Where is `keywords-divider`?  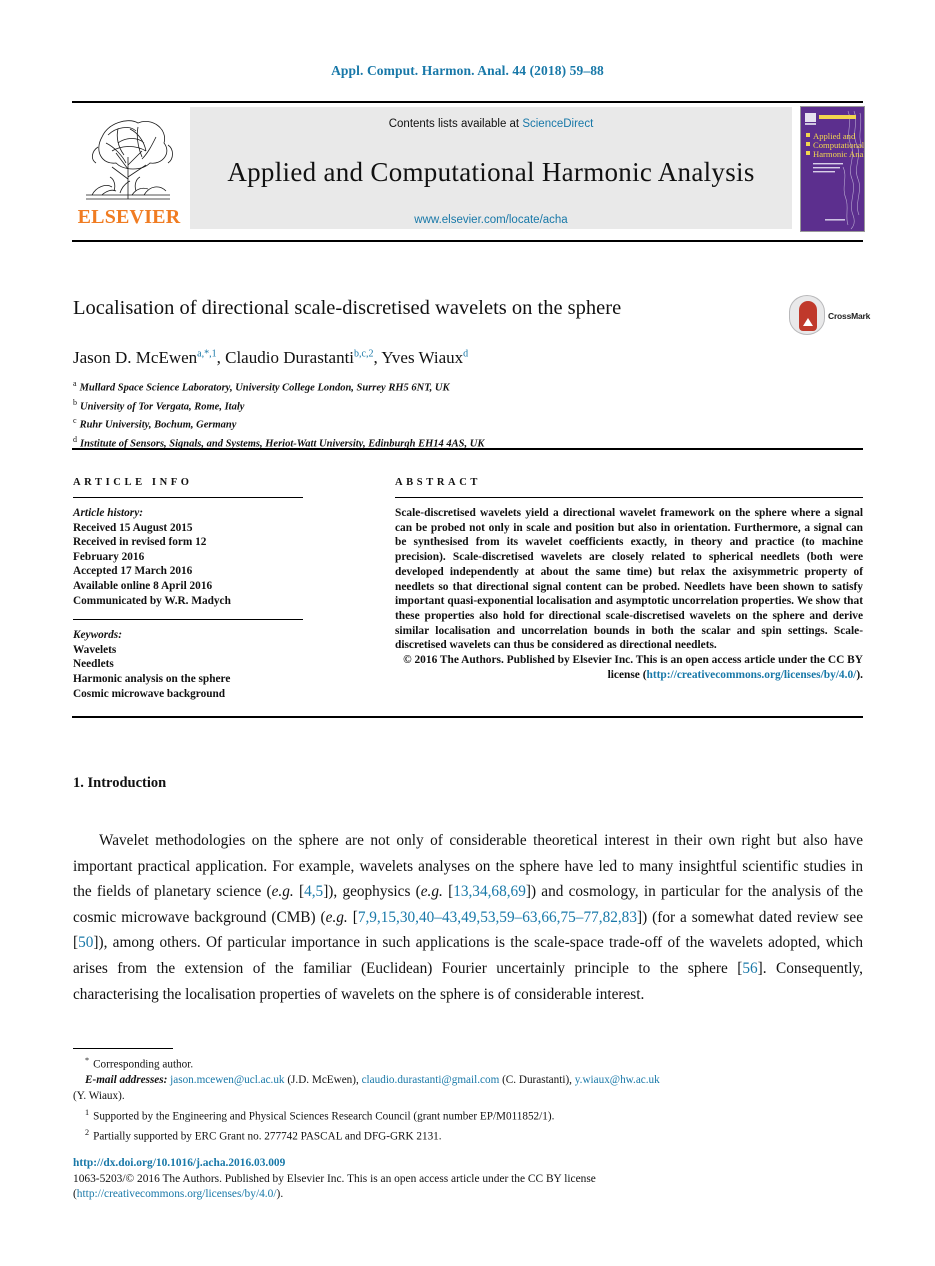
keywords-divider is located at coordinates (188, 620).